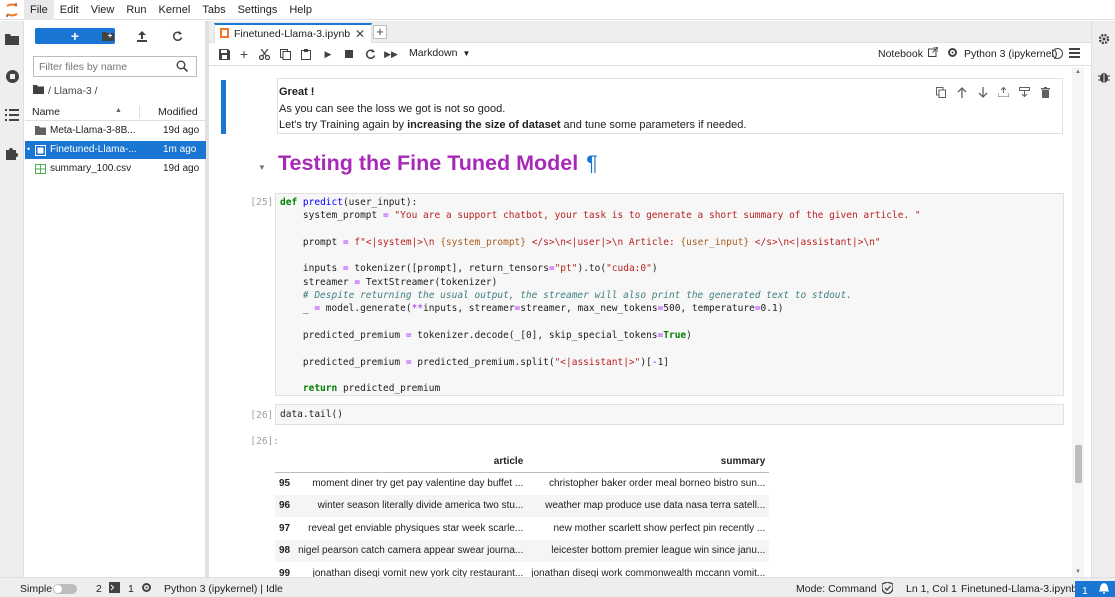 The image size is (1115, 597). Describe the element at coordinates (262, 167) in the screenshot. I see `collapse-heading-icon: ▼` at that location.